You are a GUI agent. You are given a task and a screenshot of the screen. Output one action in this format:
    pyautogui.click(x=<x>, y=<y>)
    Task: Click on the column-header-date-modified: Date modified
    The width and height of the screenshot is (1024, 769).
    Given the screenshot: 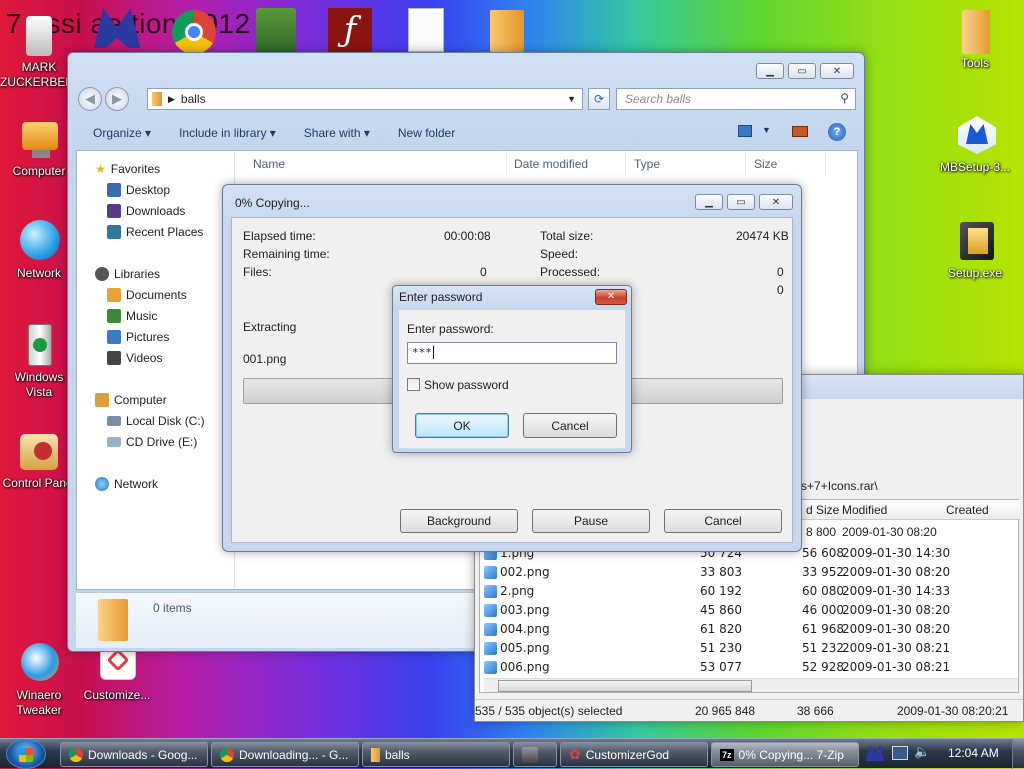 What is the action you would take?
    pyautogui.click(x=566, y=163)
    